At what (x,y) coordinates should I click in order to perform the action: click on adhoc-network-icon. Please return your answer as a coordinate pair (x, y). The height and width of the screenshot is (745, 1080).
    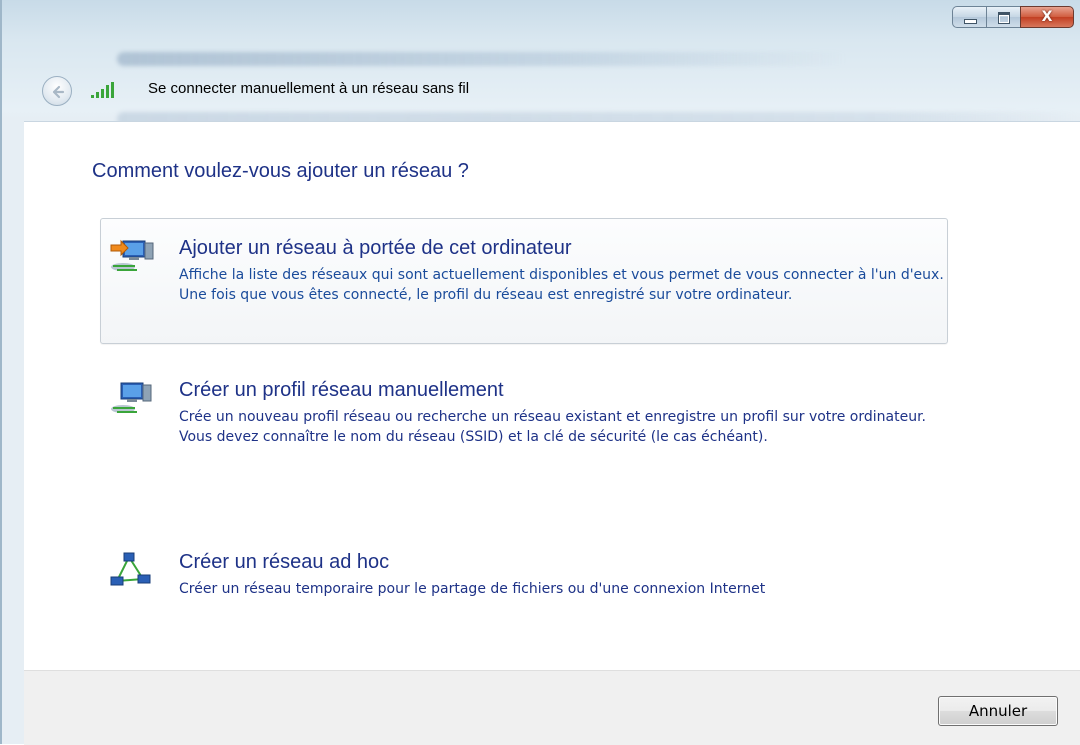
    Looking at the image, I should click on (130, 569).